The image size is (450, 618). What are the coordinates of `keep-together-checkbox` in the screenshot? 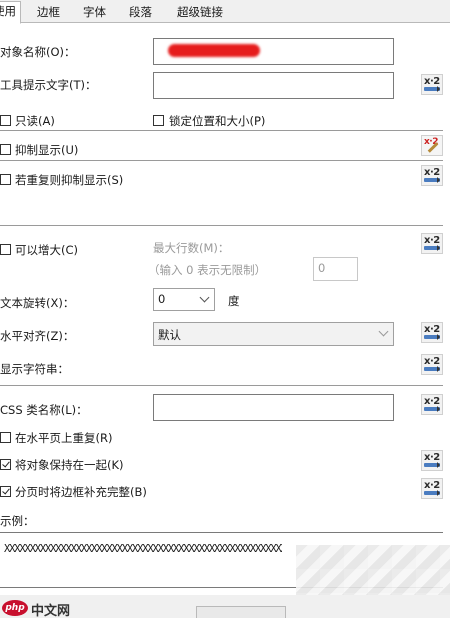 It's located at (5, 464).